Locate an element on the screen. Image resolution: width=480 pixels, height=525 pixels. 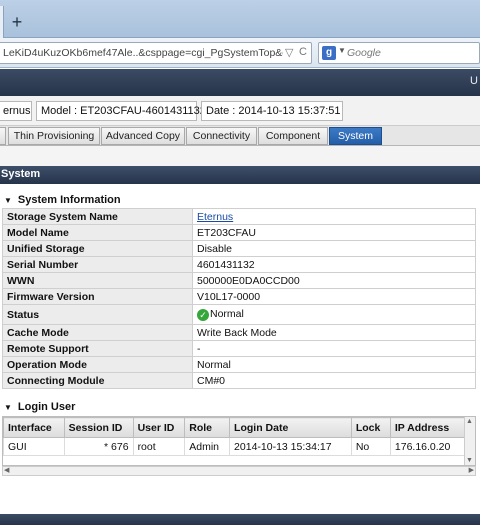
horizontal-scrollbar: ◀ ▶ is located at coordinates (239, 471).